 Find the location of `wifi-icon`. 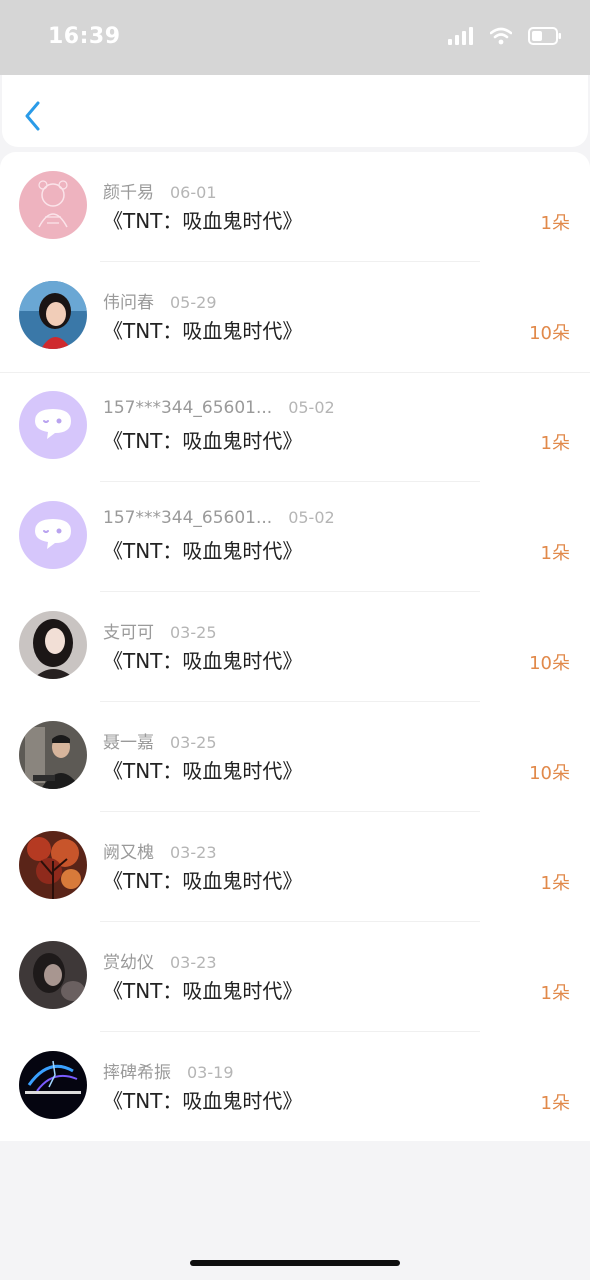

wifi-icon is located at coordinates (501, 38).